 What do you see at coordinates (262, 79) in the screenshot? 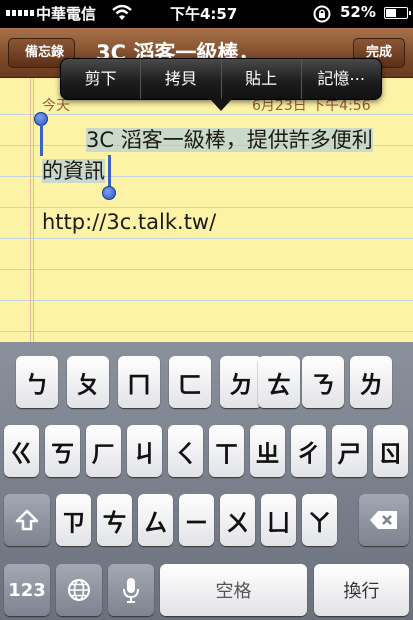
I see `paste-menu-item: 貼上` at bounding box center [262, 79].